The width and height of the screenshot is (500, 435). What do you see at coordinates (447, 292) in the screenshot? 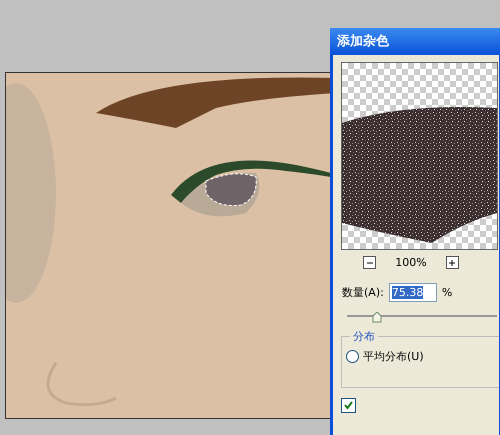
I see `percent-unit: %` at bounding box center [447, 292].